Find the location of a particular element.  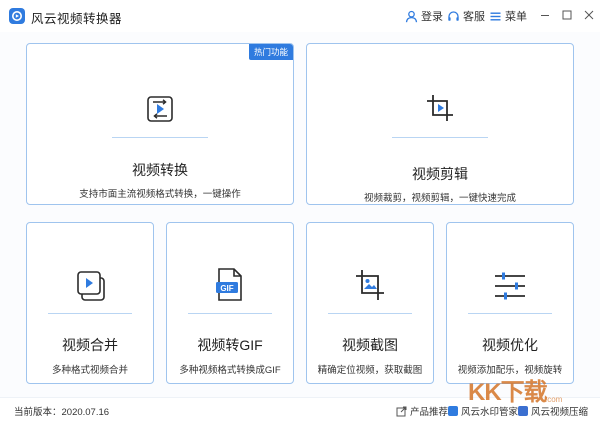

minimize-icon is located at coordinates (545, 15).